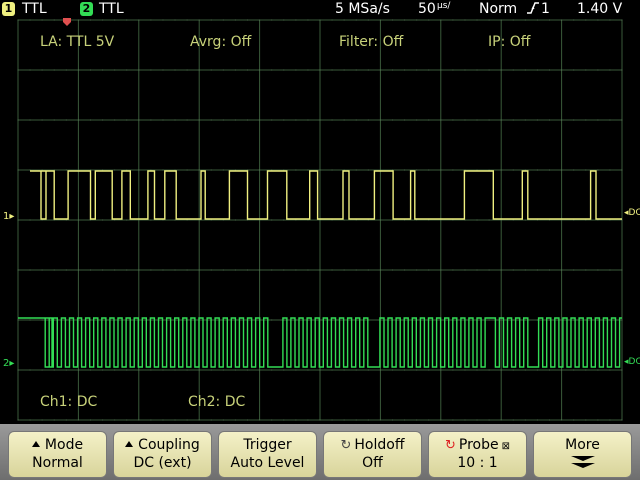 Image resolution: width=640 pixels, height=480 pixels. Describe the element at coordinates (427, 9) in the screenshot. I see `timebase-value: 50` at that location.